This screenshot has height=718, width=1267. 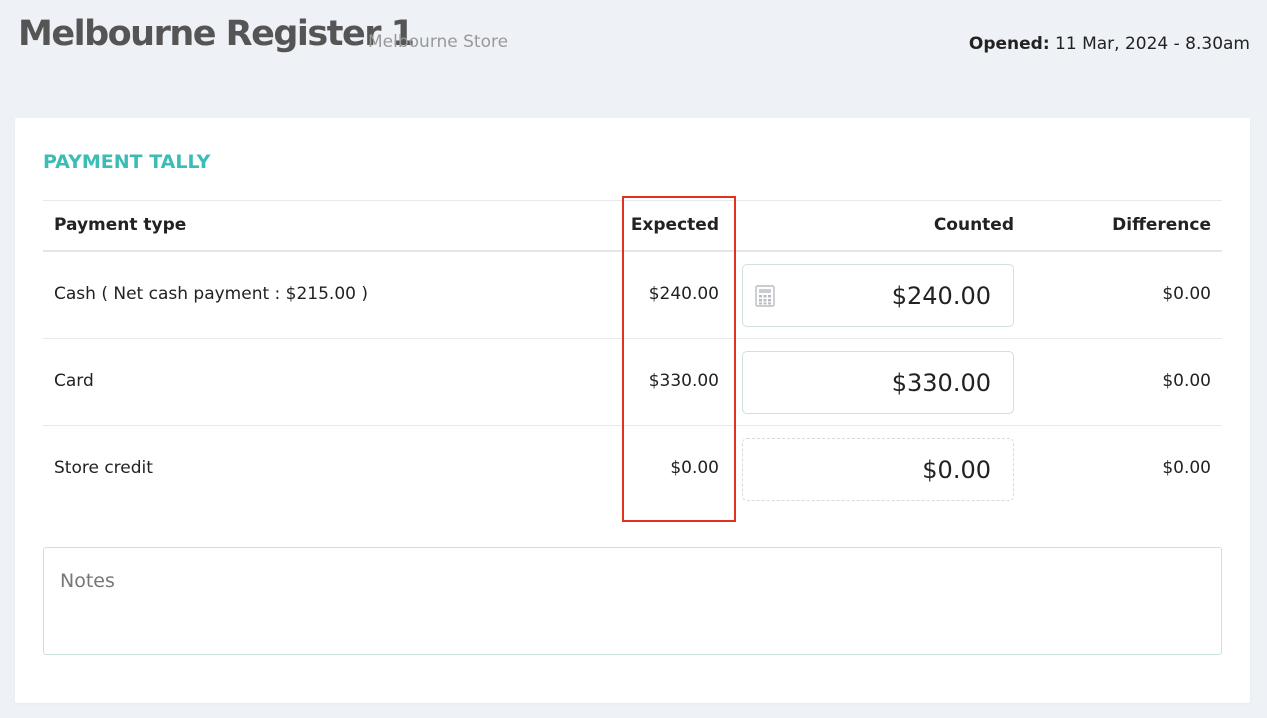 What do you see at coordinates (694, 468) in the screenshot?
I see `expected-cell: $0.00` at bounding box center [694, 468].